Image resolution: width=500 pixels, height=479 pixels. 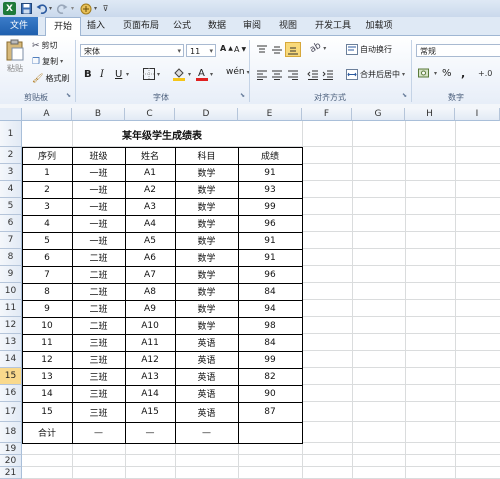 I want to click on row-header: 20, so click(x=11, y=461).